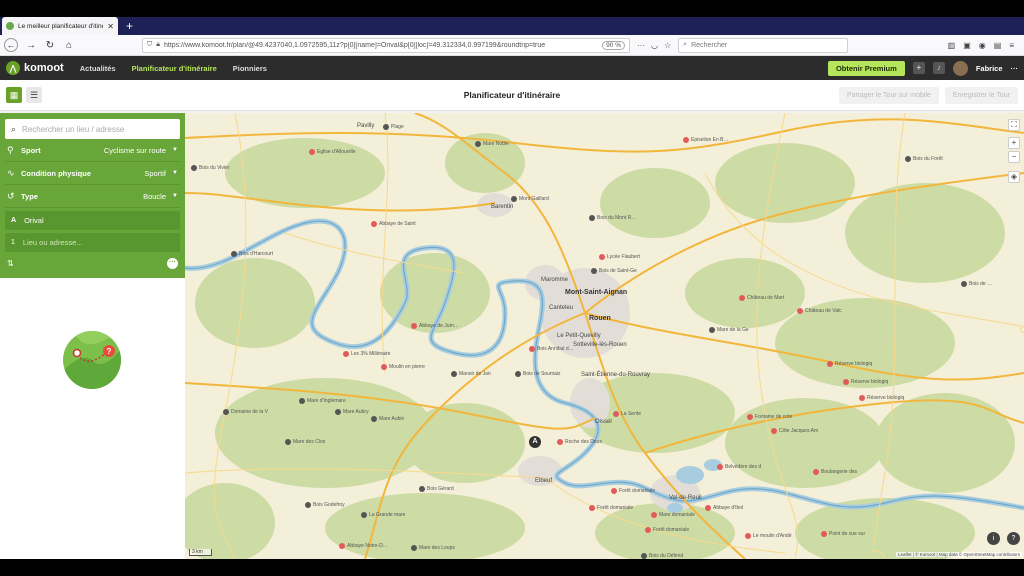  Describe the element at coordinates (739, 467) in the screenshot. I see `map-poi: Belvédère des d` at that location.